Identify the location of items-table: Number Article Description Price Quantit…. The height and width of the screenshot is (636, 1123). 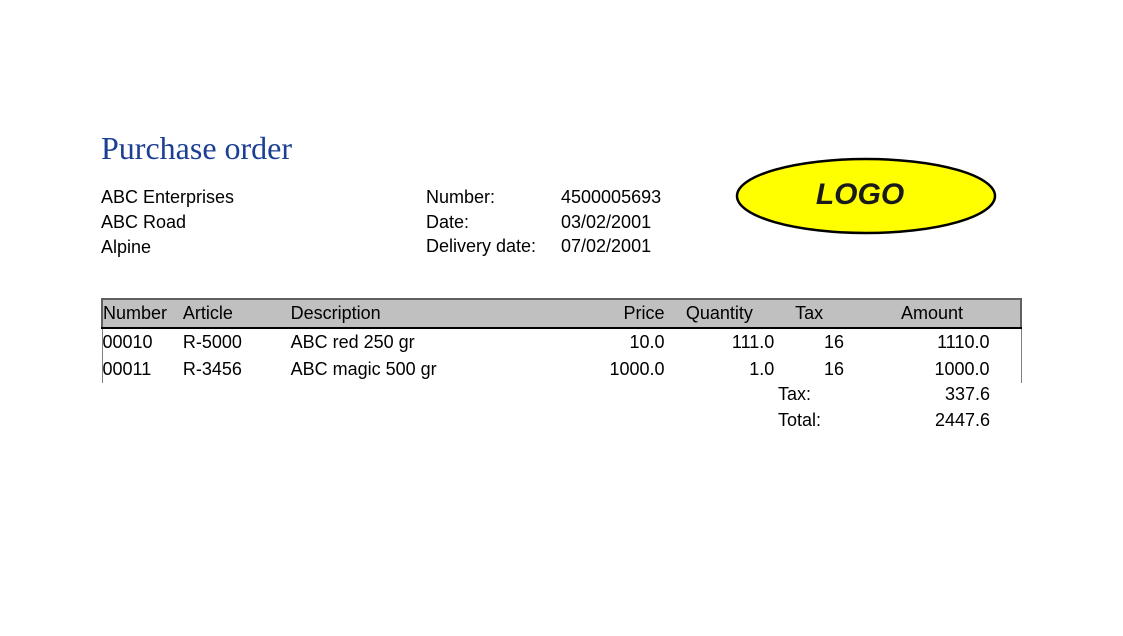
(561, 340).